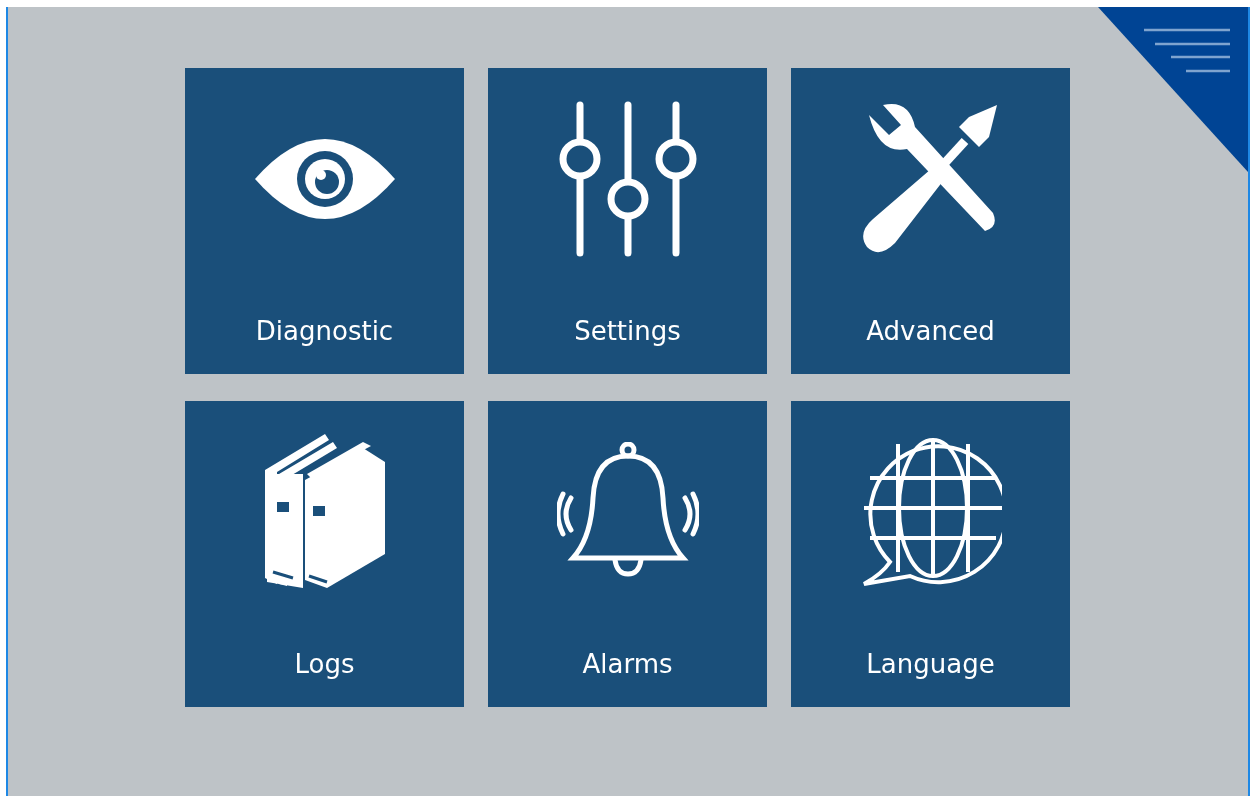 The height and width of the screenshot is (796, 1250). I want to click on menu-tile: Diagnostic, so click(324, 221).